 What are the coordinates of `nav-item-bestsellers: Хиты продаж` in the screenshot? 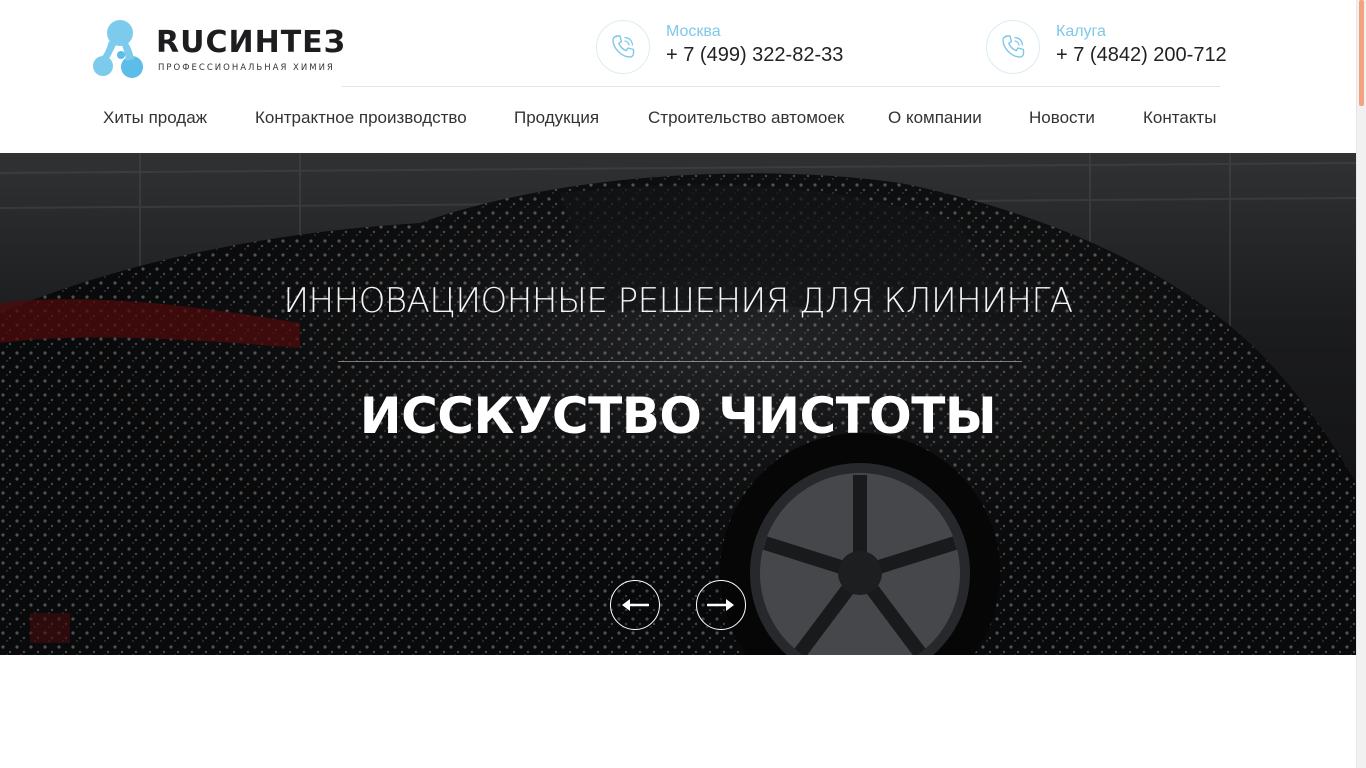 It's located at (155, 118).